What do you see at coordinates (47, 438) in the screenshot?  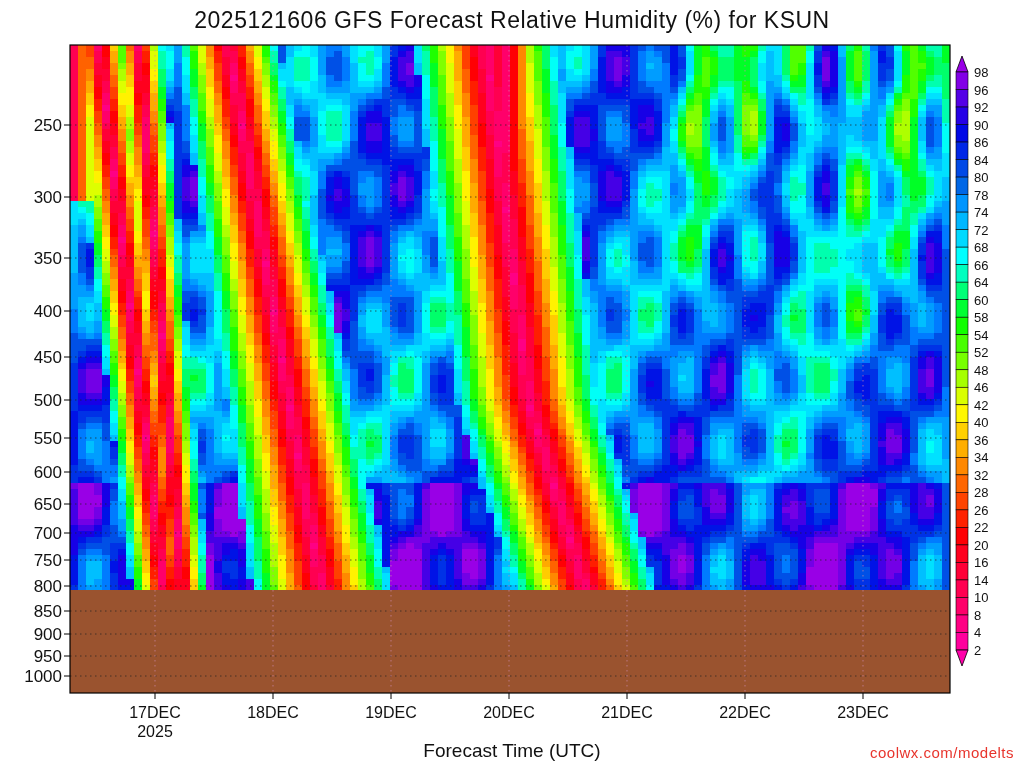 I see `y-tick-label: 550` at bounding box center [47, 438].